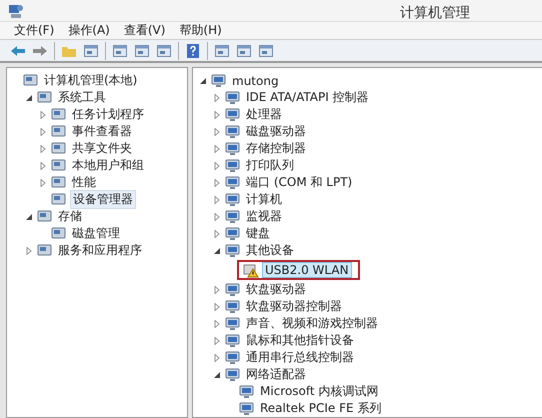  I want to click on tree-item: IDE ATA/ATAPI 控制器, so click(307, 97).